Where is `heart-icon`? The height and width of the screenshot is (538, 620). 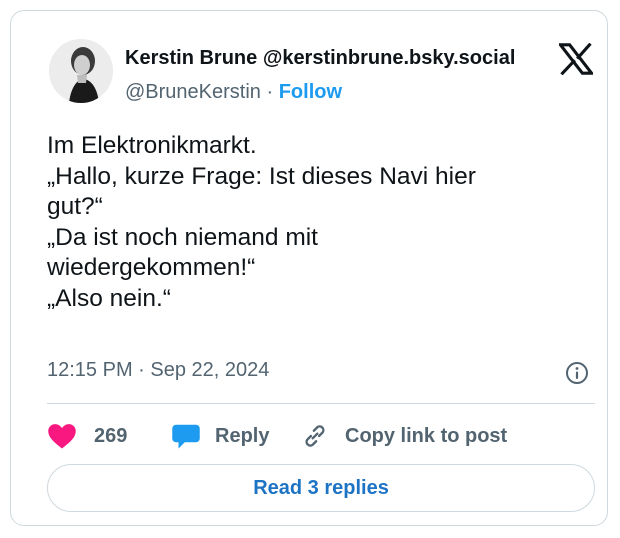 heart-icon is located at coordinates (62, 436).